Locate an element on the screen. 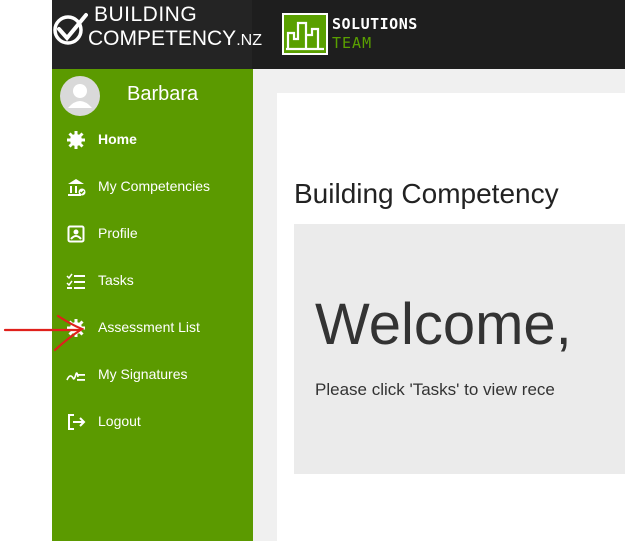 This screenshot has height=541, width=625. sidebar-item-label: Logout is located at coordinates (119, 421).